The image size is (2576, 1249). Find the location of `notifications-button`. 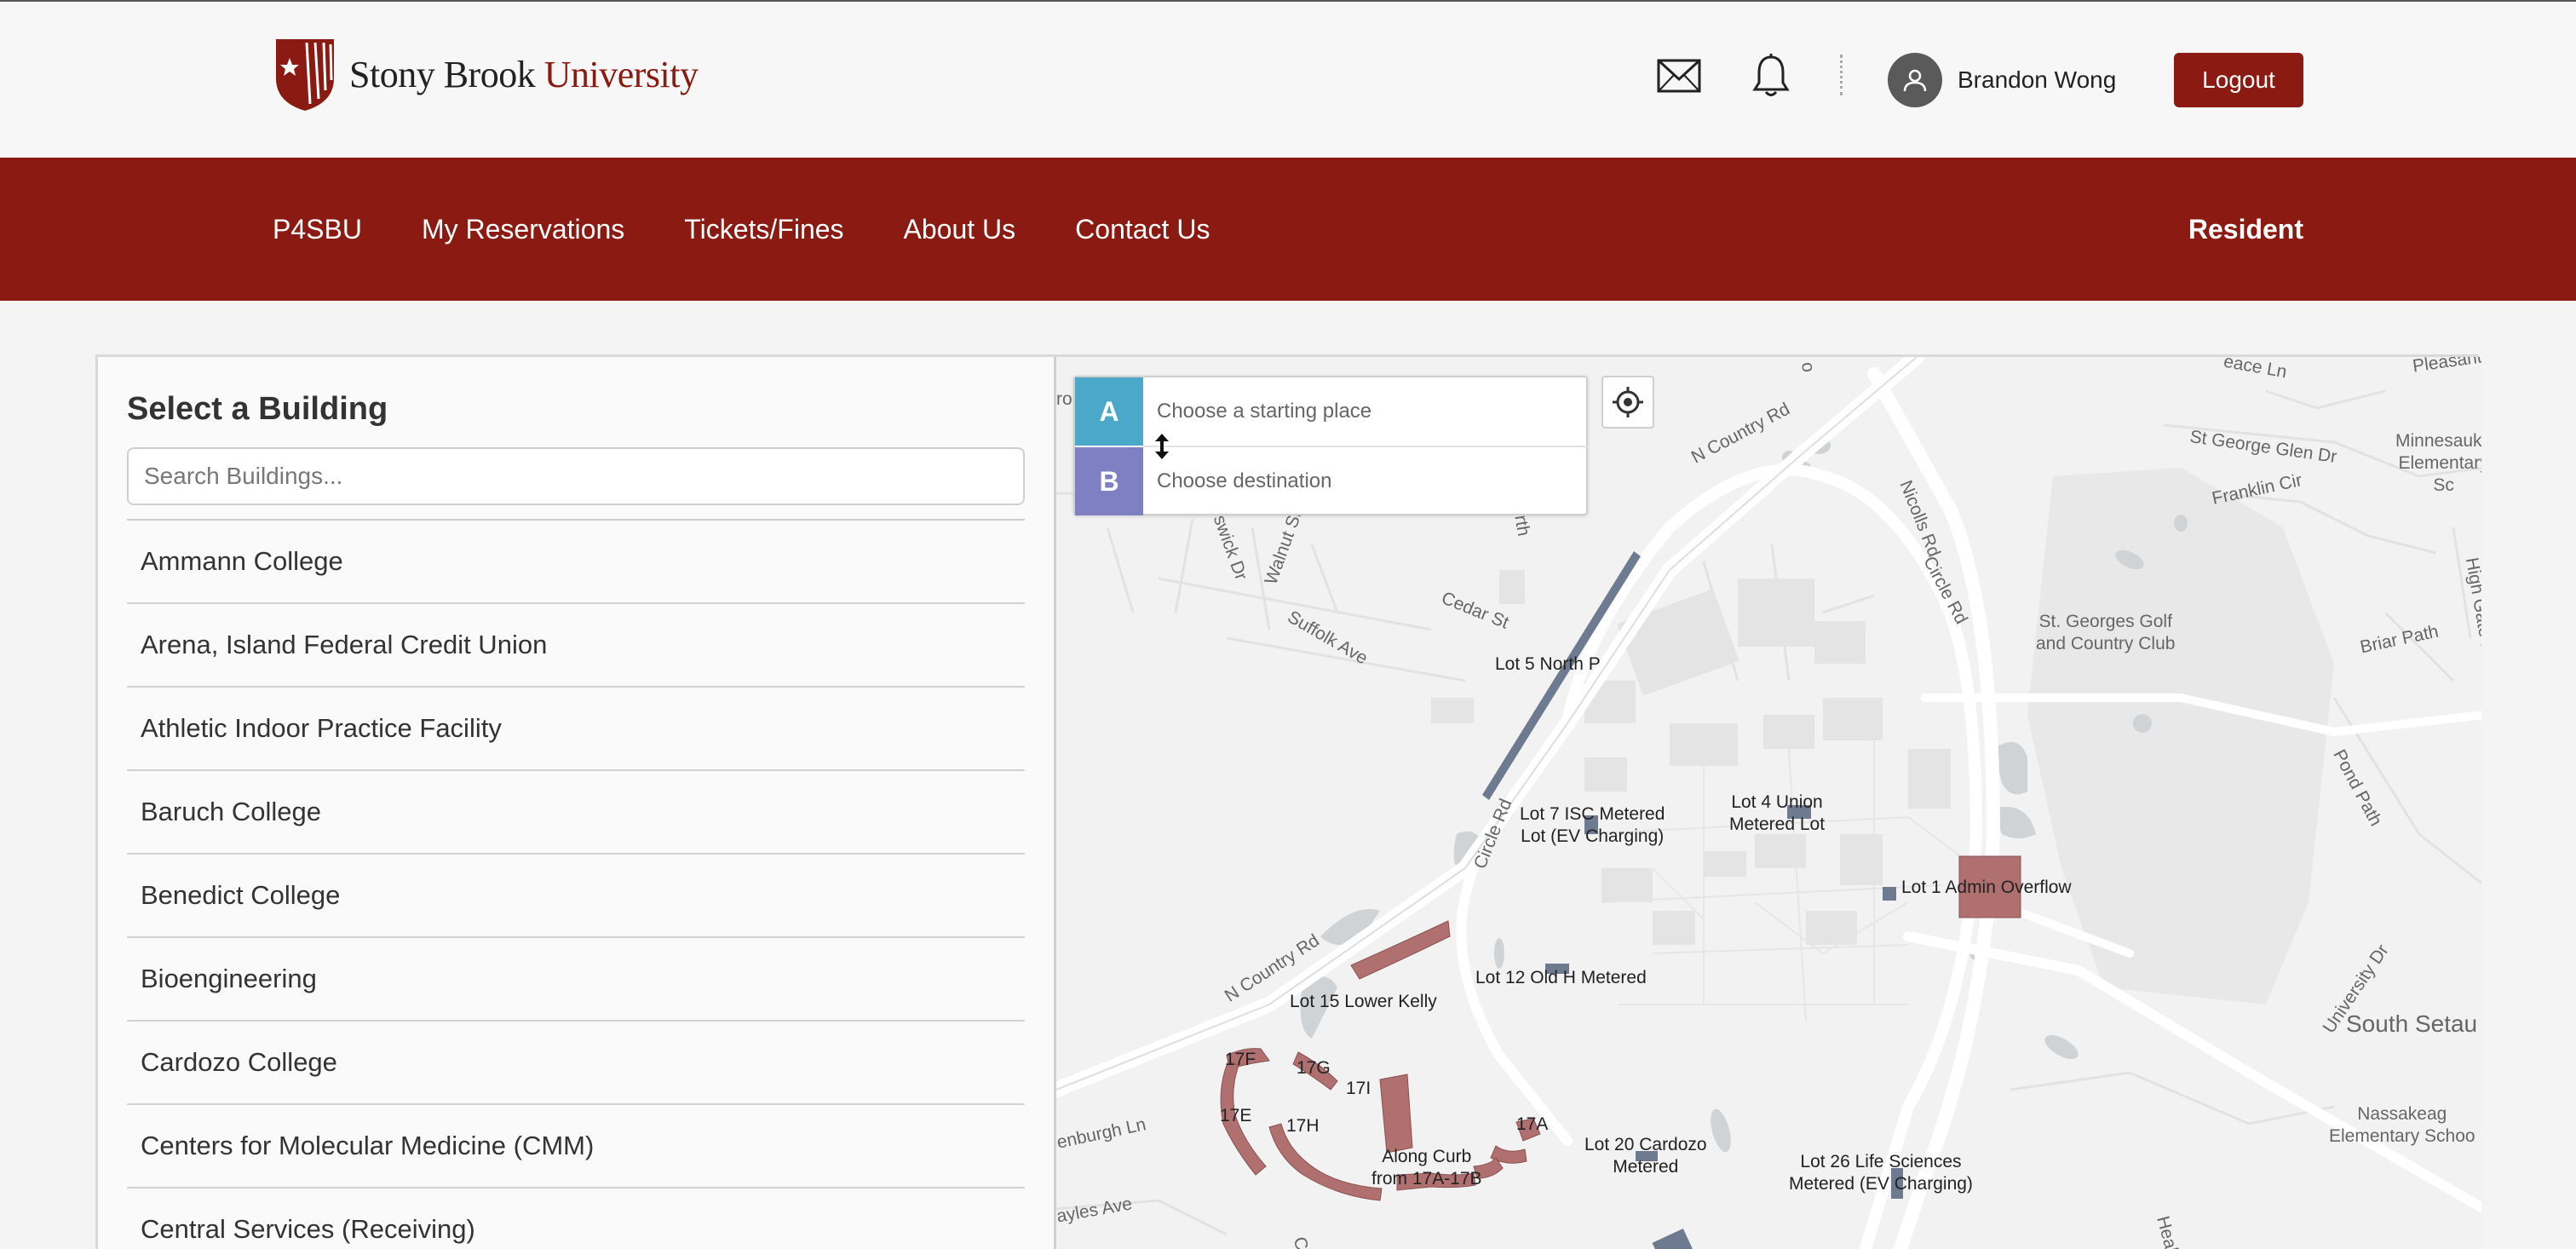

notifications-button is located at coordinates (1771, 76).